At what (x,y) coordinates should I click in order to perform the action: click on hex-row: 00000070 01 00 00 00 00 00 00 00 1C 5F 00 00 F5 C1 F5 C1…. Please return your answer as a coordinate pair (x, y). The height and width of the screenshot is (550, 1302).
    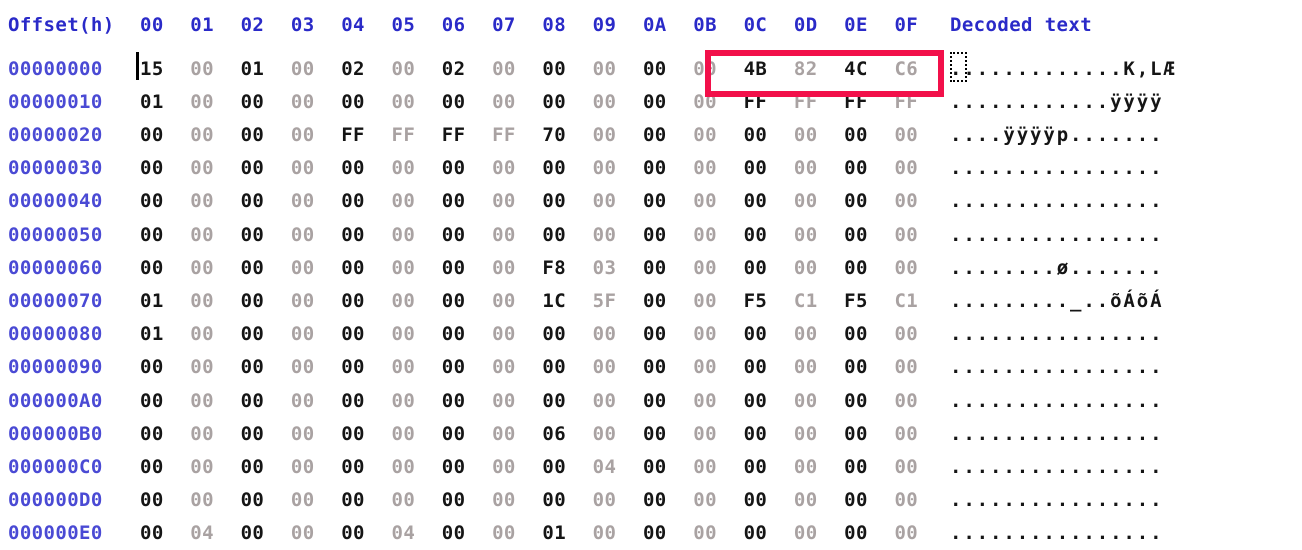
    Looking at the image, I should click on (651, 300).